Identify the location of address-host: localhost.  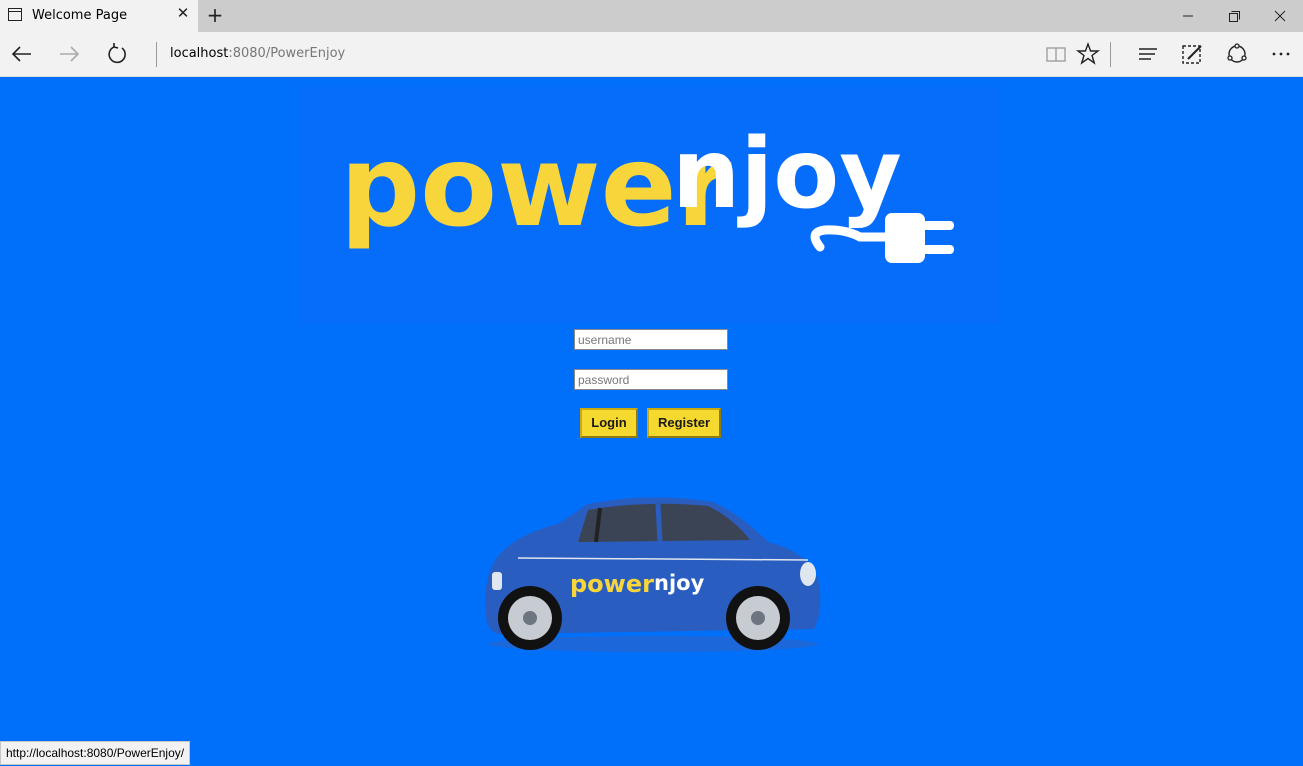
(199, 53).